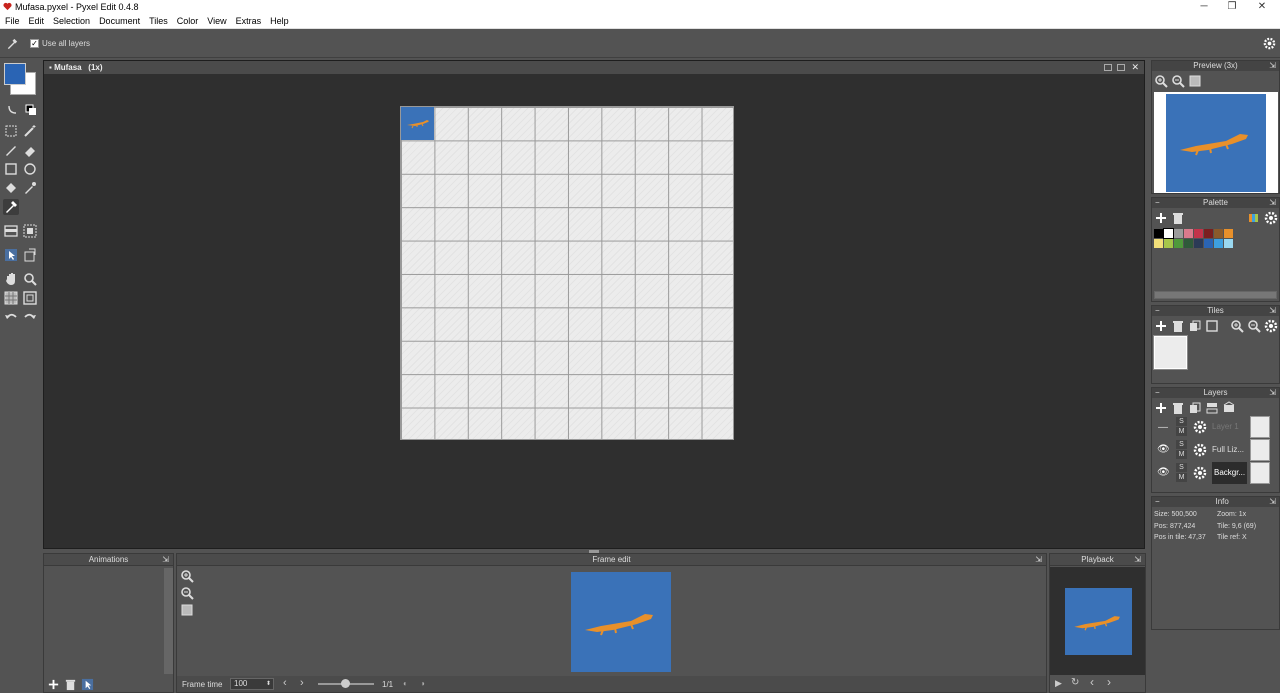  Describe the element at coordinates (187, 610) in the screenshot. I see `frame-fit-icon` at that location.